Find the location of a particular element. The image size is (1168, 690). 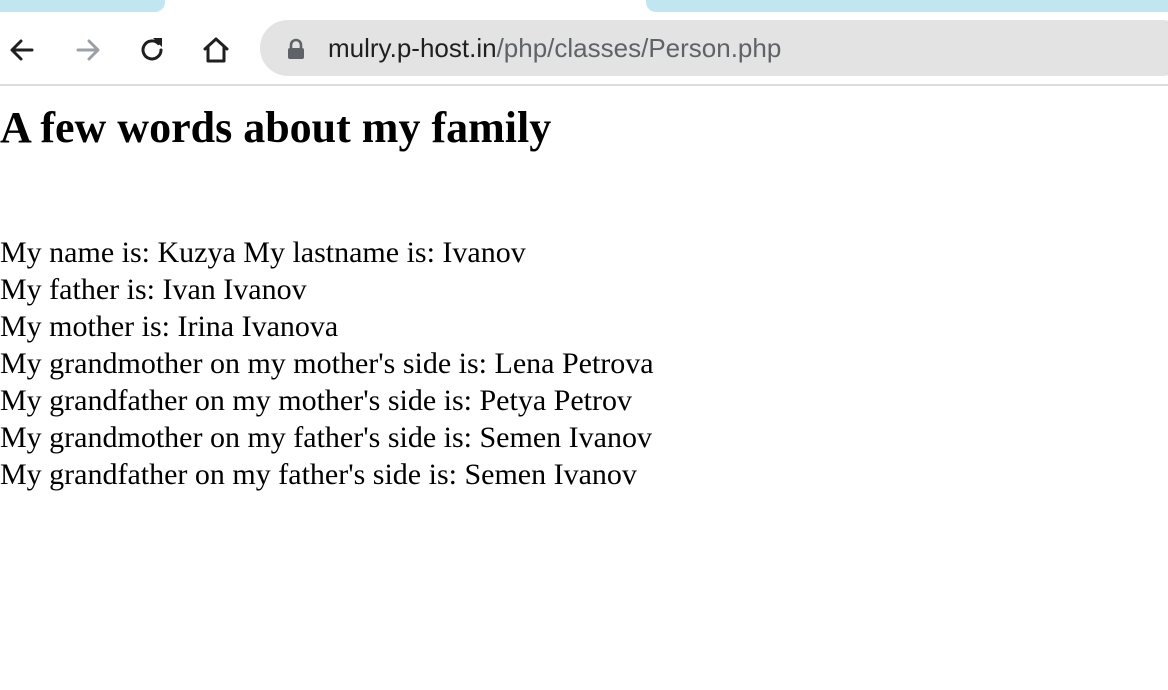

home-button is located at coordinates (216, 50).